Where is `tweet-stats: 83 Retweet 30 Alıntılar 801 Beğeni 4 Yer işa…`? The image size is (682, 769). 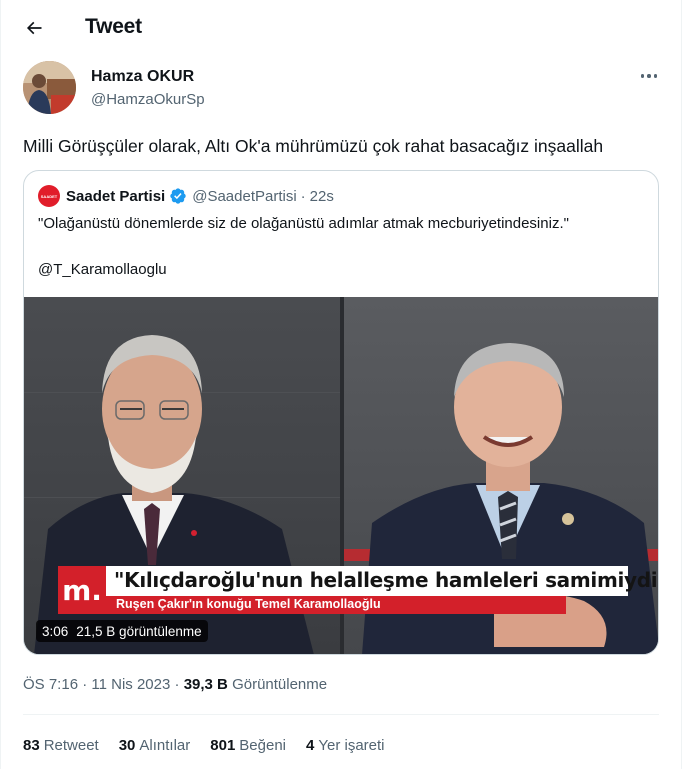
tweet-stats: 83 Retweet 30 Alıntılar 801 Beğeni 4 Yer işa… is located at coordinates (214, 745).